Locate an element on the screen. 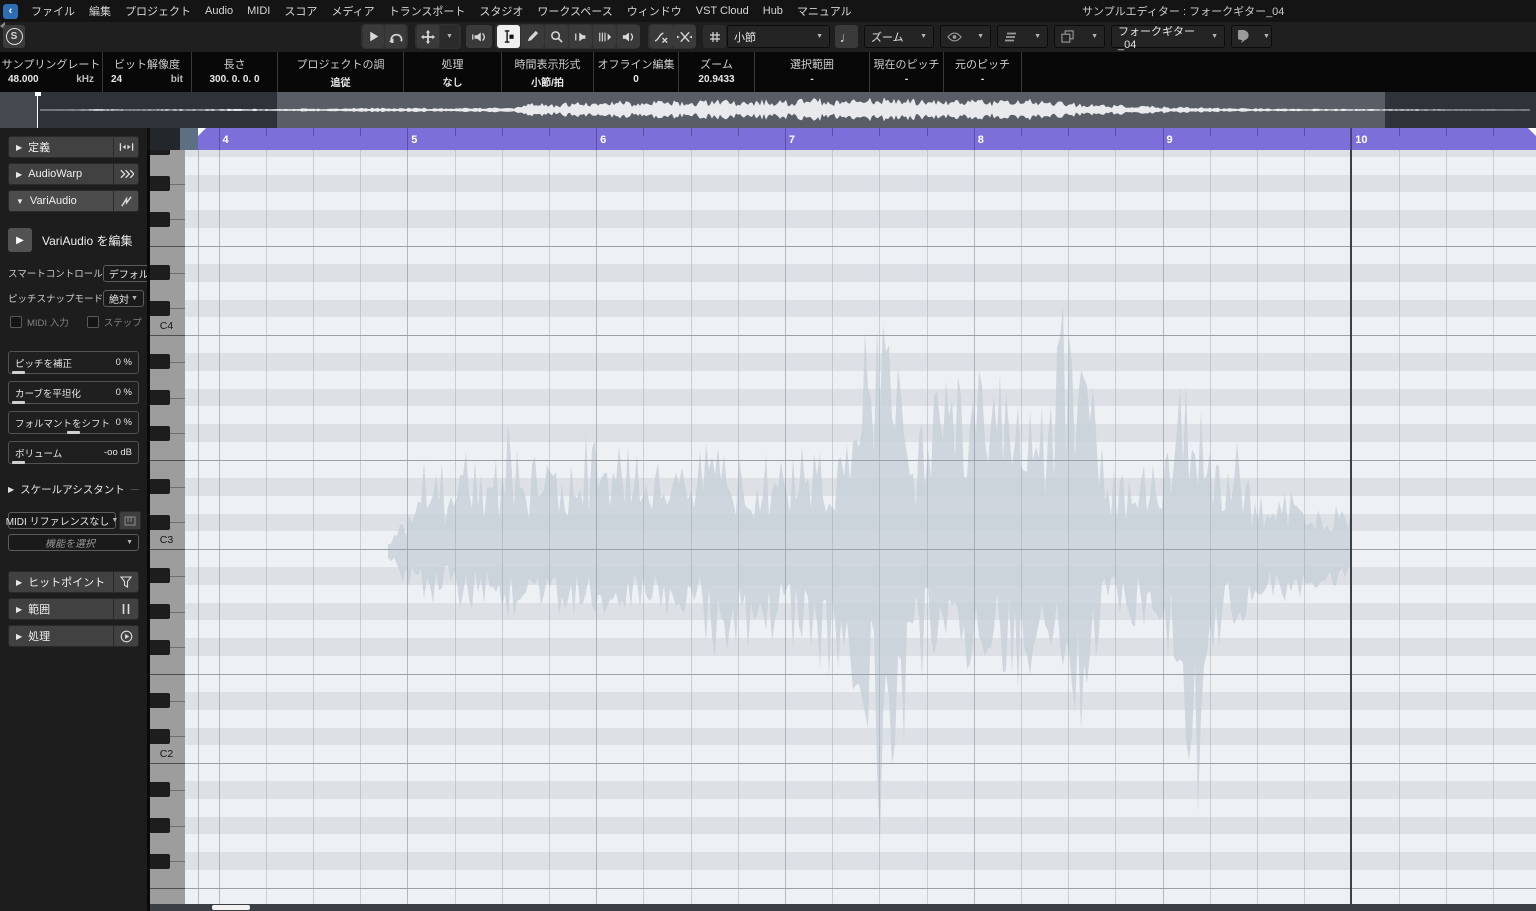  section-header-VariAudio: ▼ VariAudio is located at coordinates (73, 201).